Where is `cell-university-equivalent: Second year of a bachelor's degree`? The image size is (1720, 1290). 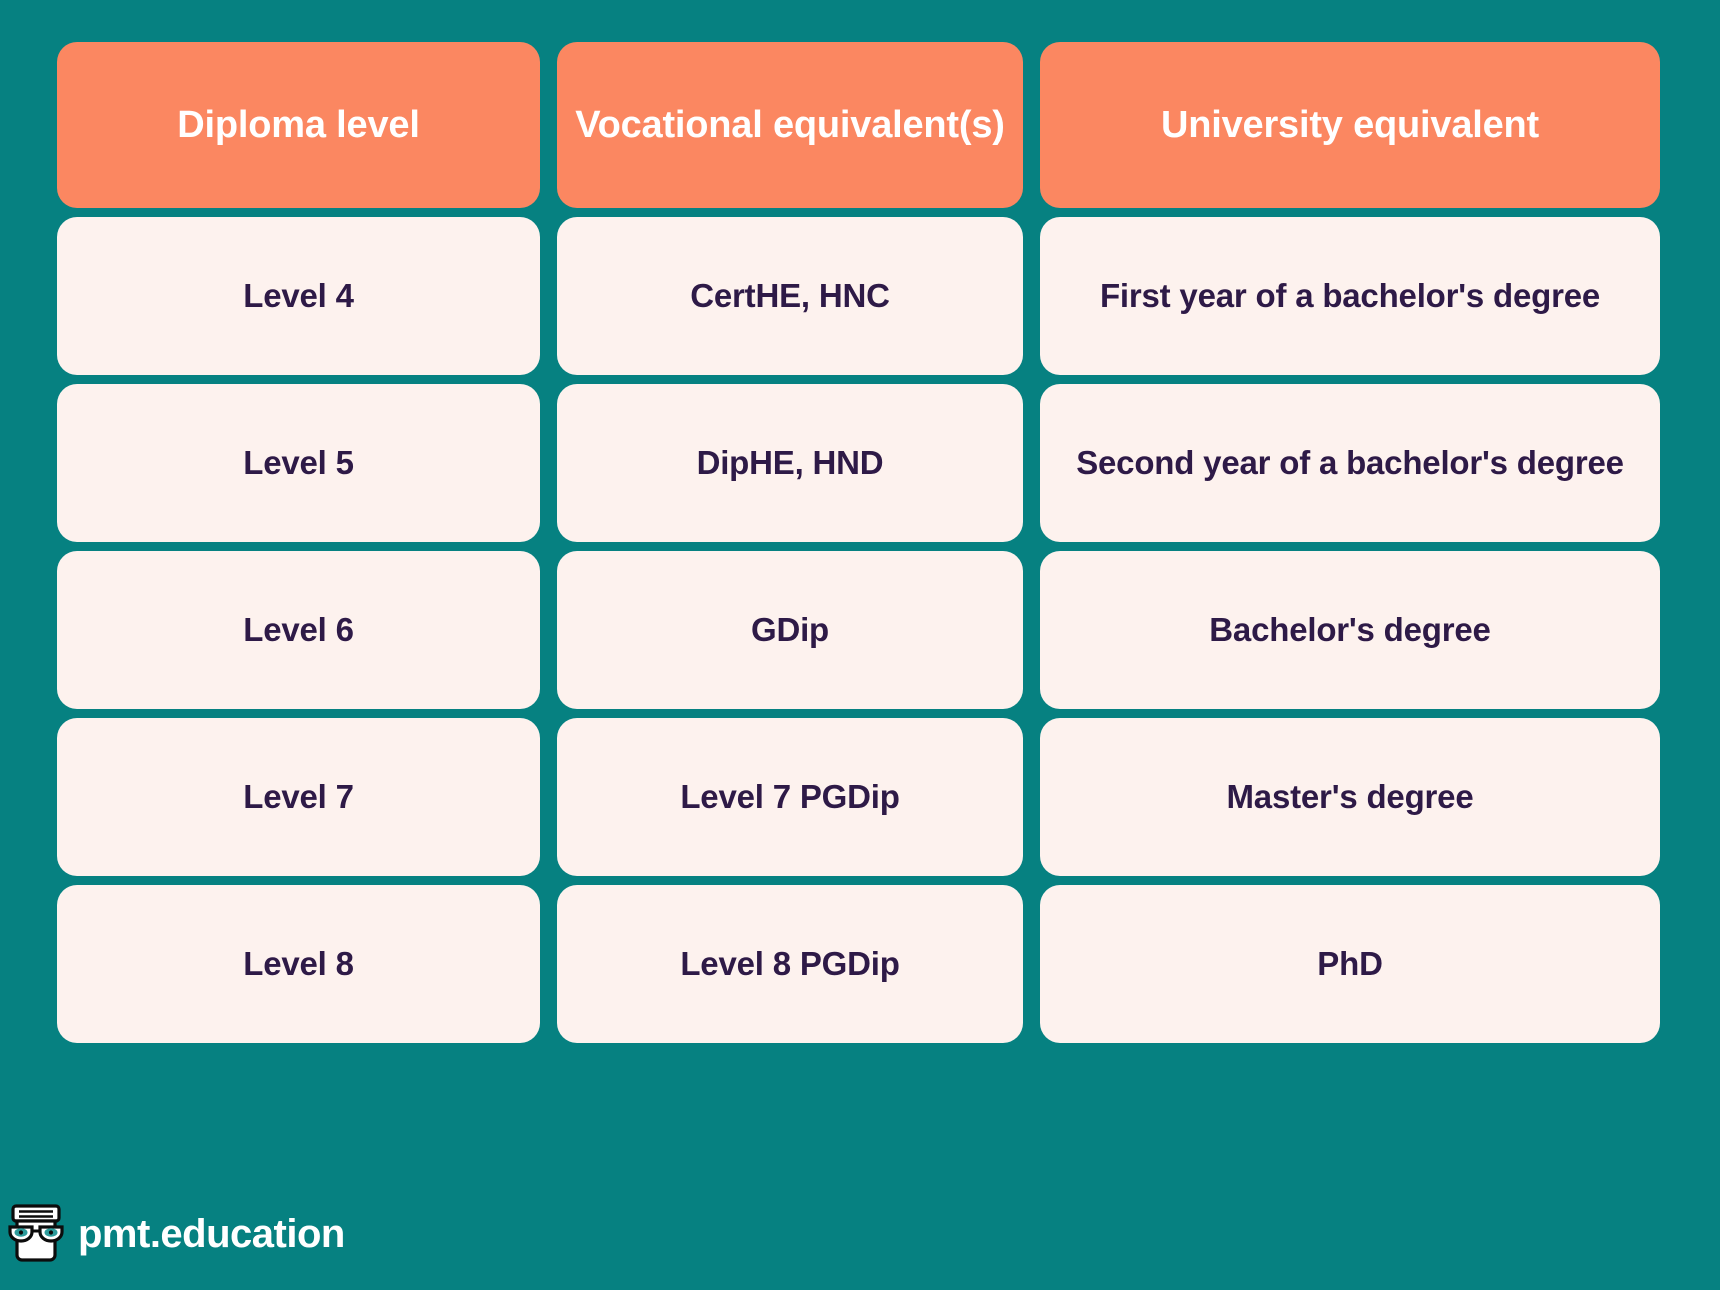
cell-university-equivalent: Second year of a bachelor's degree is located at coordinates (1350, 462).